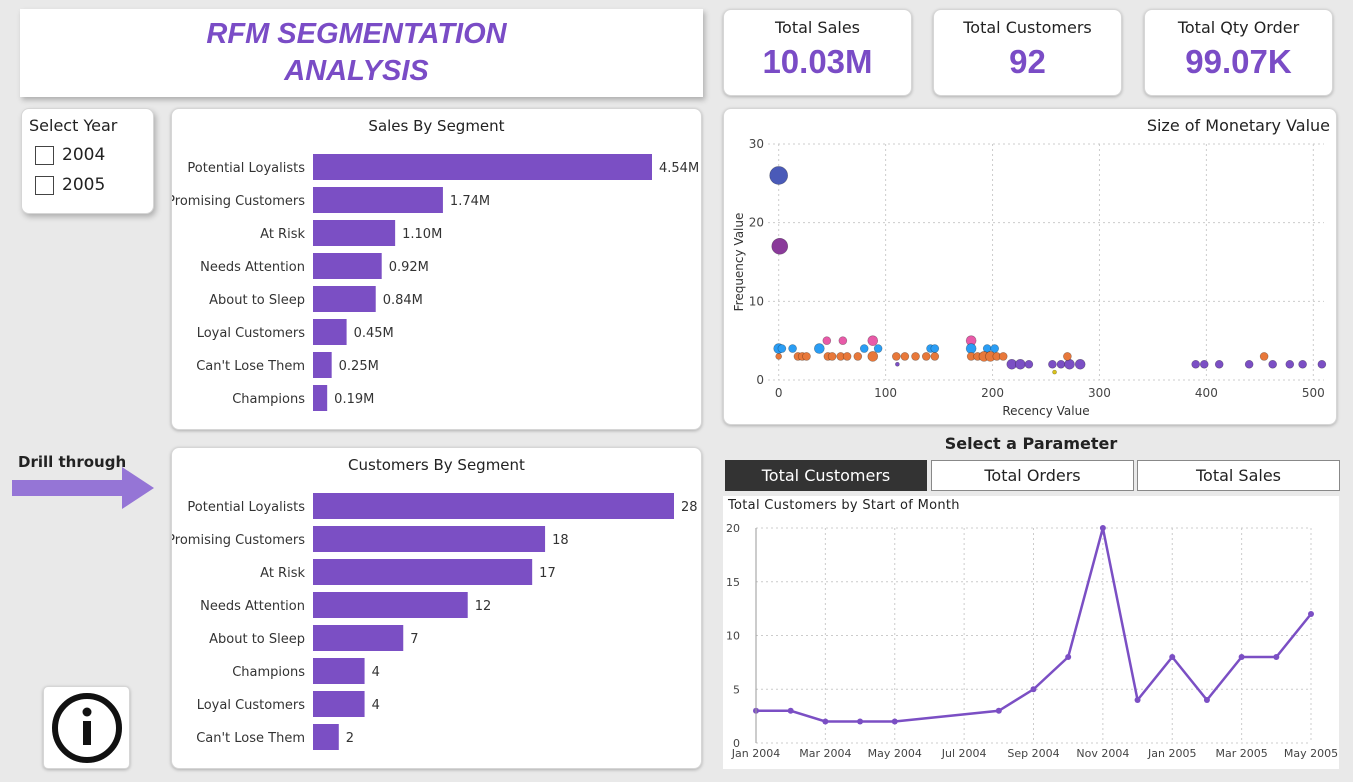 Image resolution: width=1353 pixels, height=782 pixels. I want to click on x-tick-label: Mar 2004, so click(825, 753).